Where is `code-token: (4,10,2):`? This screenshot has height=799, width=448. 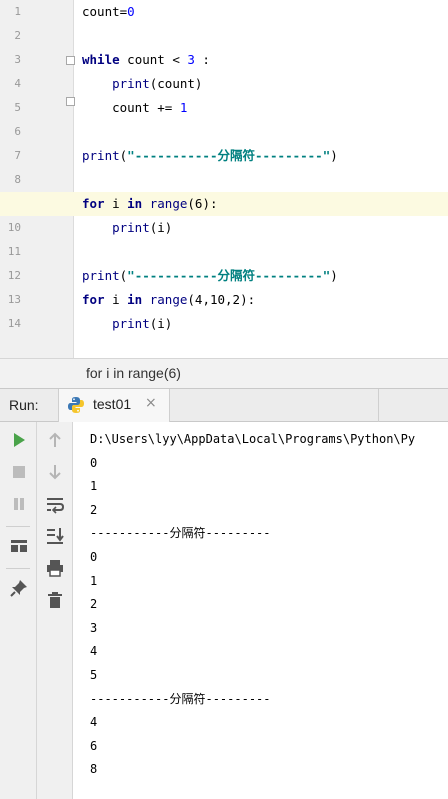
code-token: (4,10,2): is located at coordinates (221, 299).